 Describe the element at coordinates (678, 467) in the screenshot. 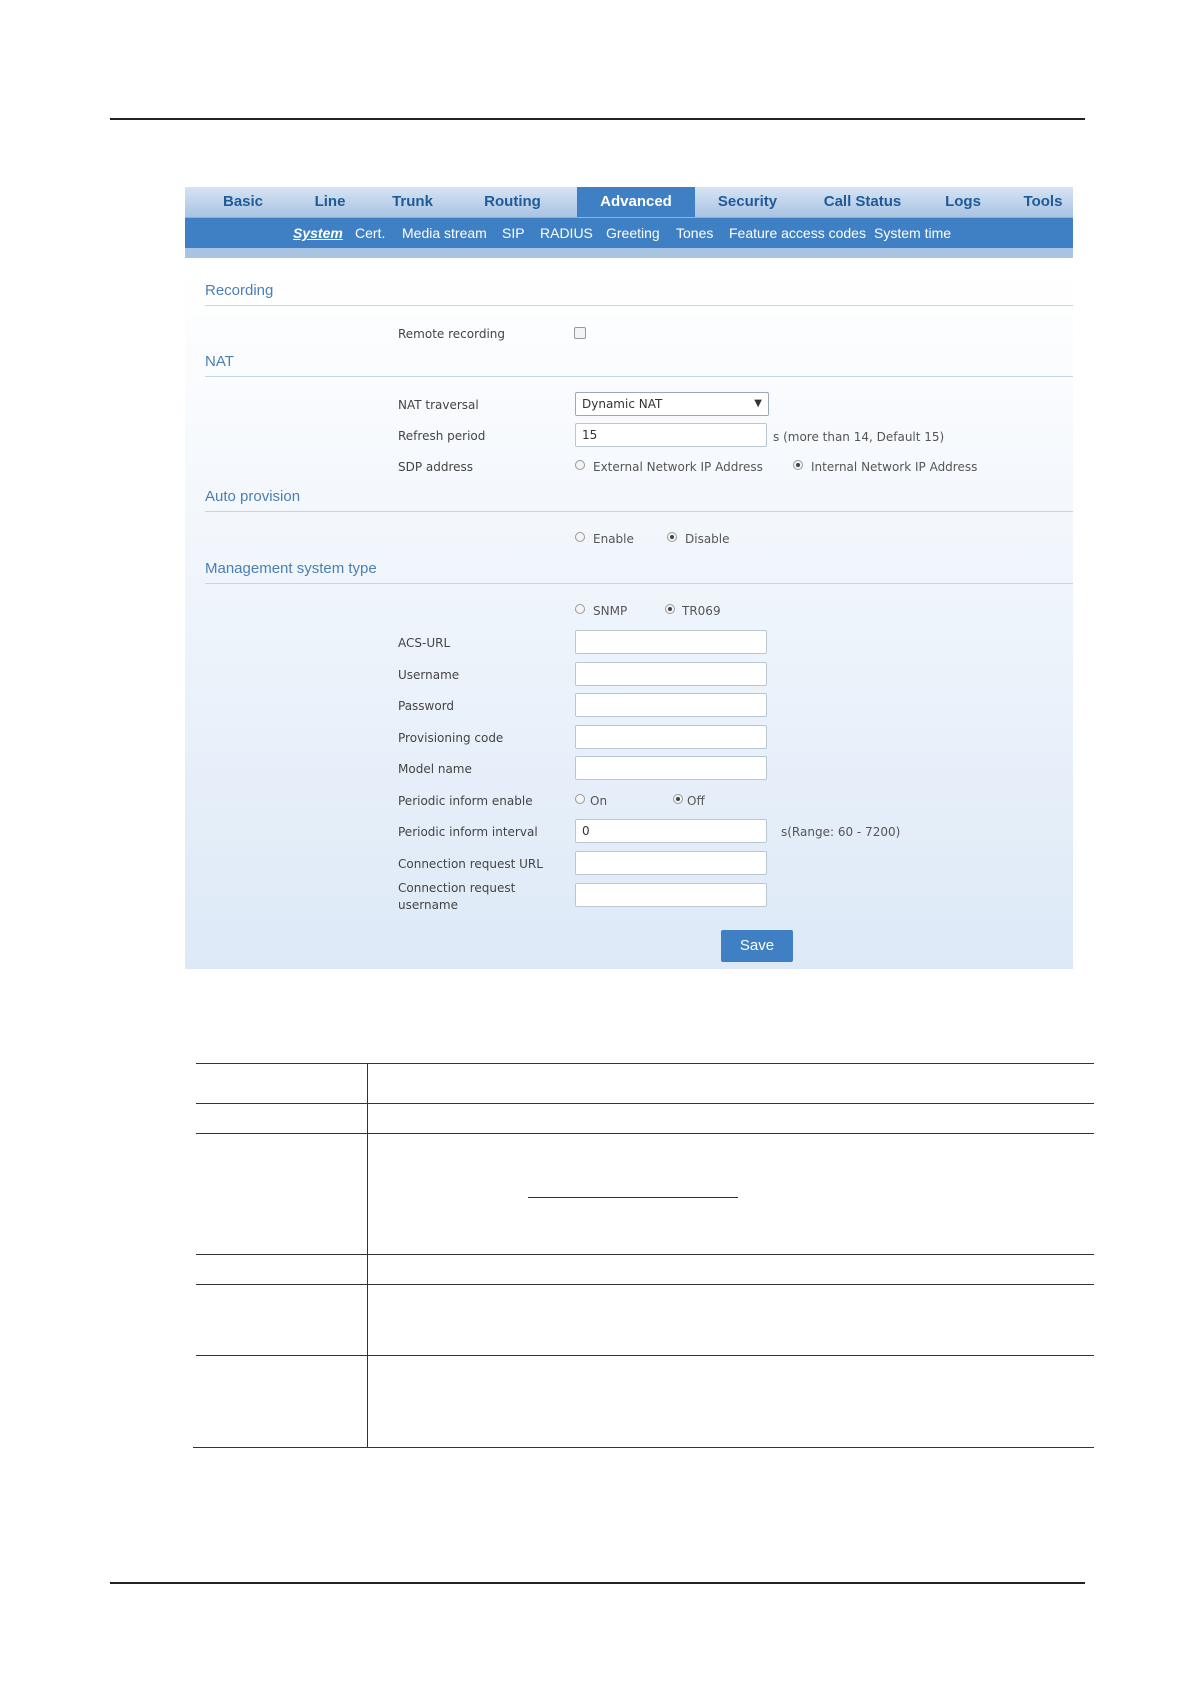

I see `sdp-external-label: External Network IP Address` at that location.